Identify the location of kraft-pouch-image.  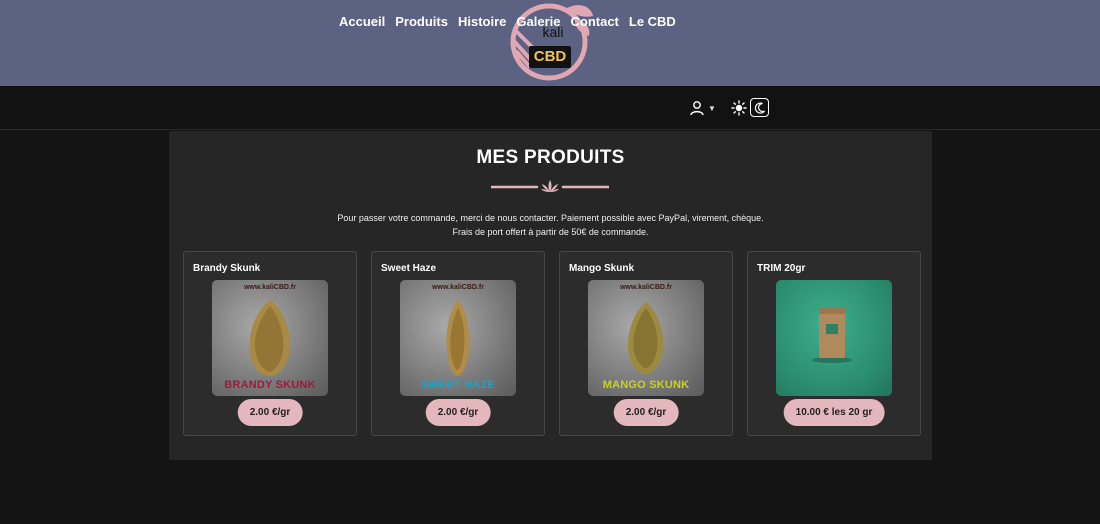
(832, 335).